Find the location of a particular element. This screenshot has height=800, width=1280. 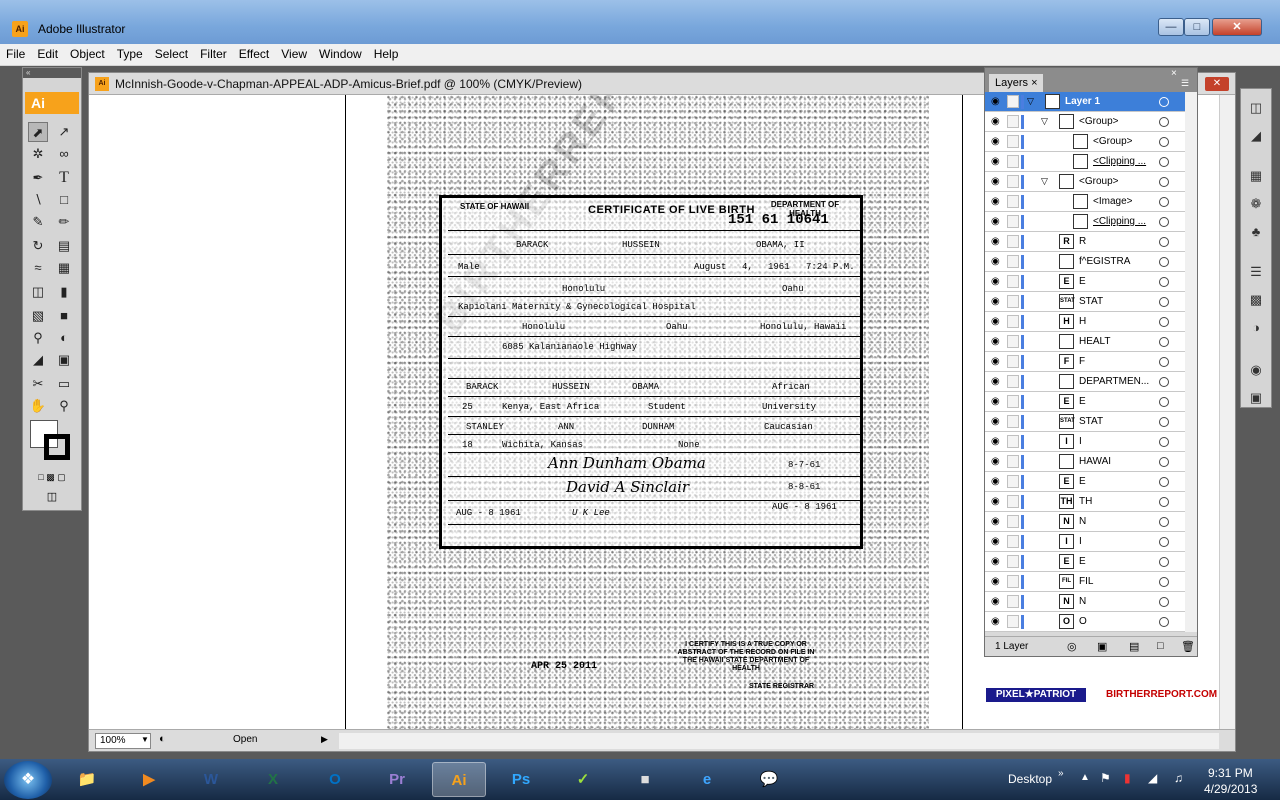

panel-menu-icon: ☰ is located at coordinates (1185, 83).